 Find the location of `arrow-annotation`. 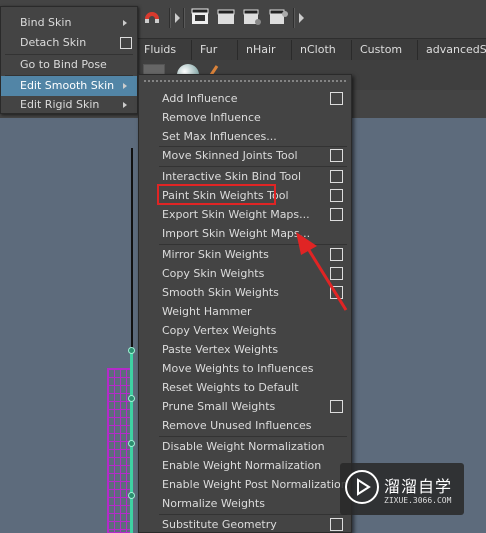

arrow-annotation is located at coordinates (322, 271).